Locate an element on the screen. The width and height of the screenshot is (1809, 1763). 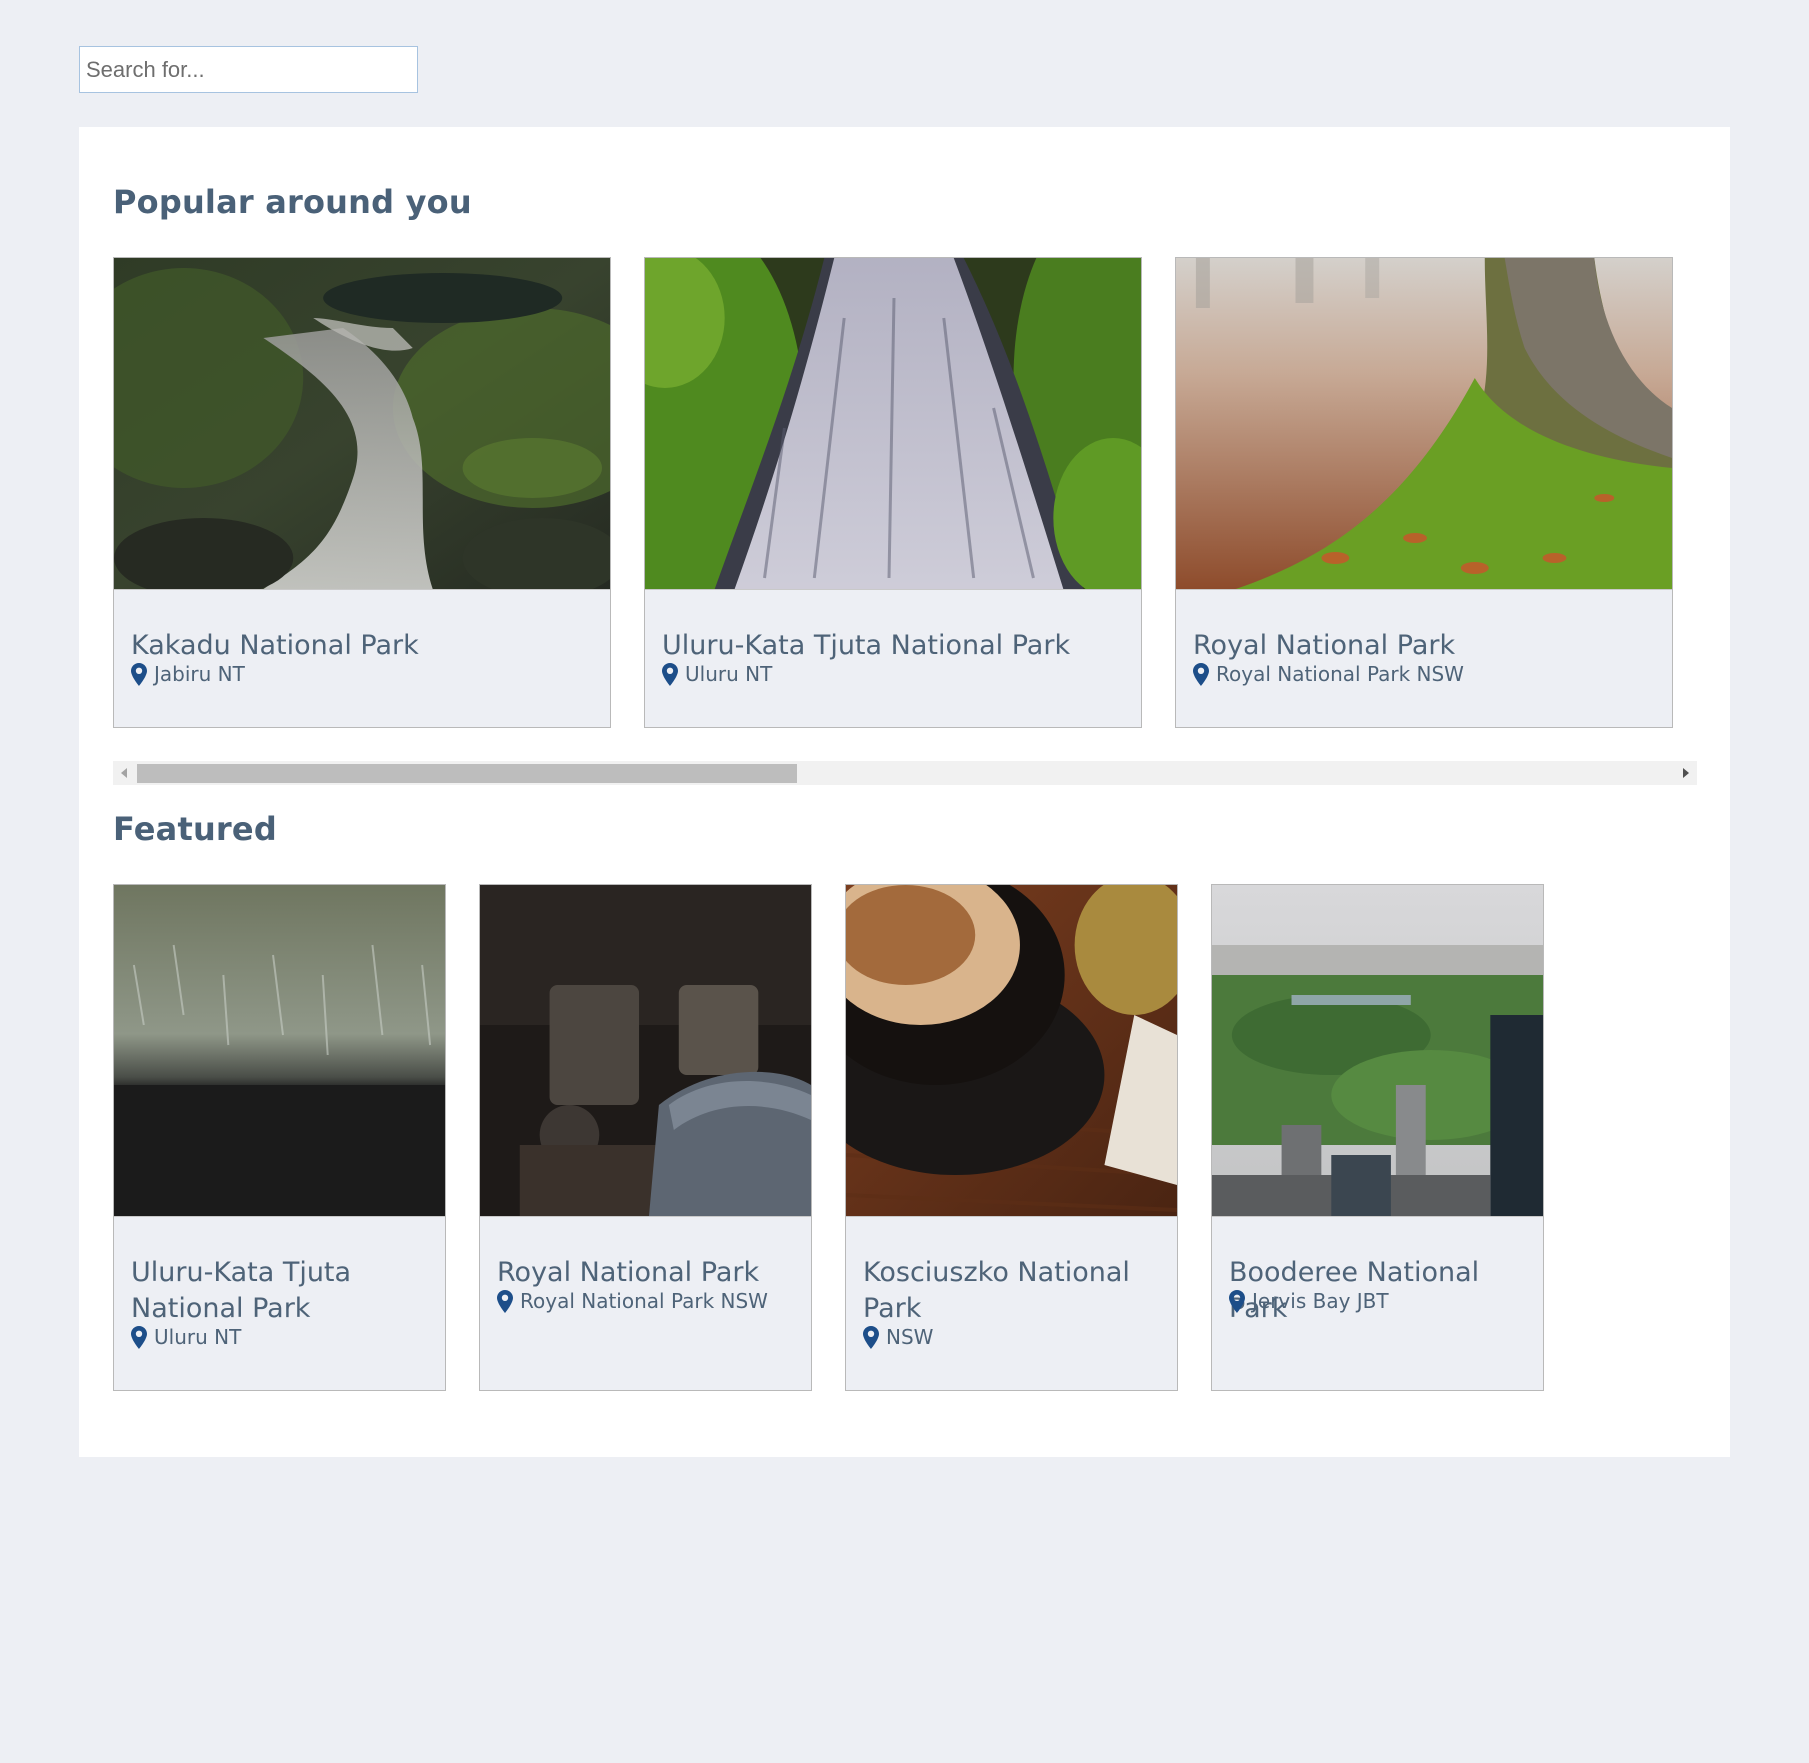
park-location: Jabiru NT is located at coordinates (188, 674).